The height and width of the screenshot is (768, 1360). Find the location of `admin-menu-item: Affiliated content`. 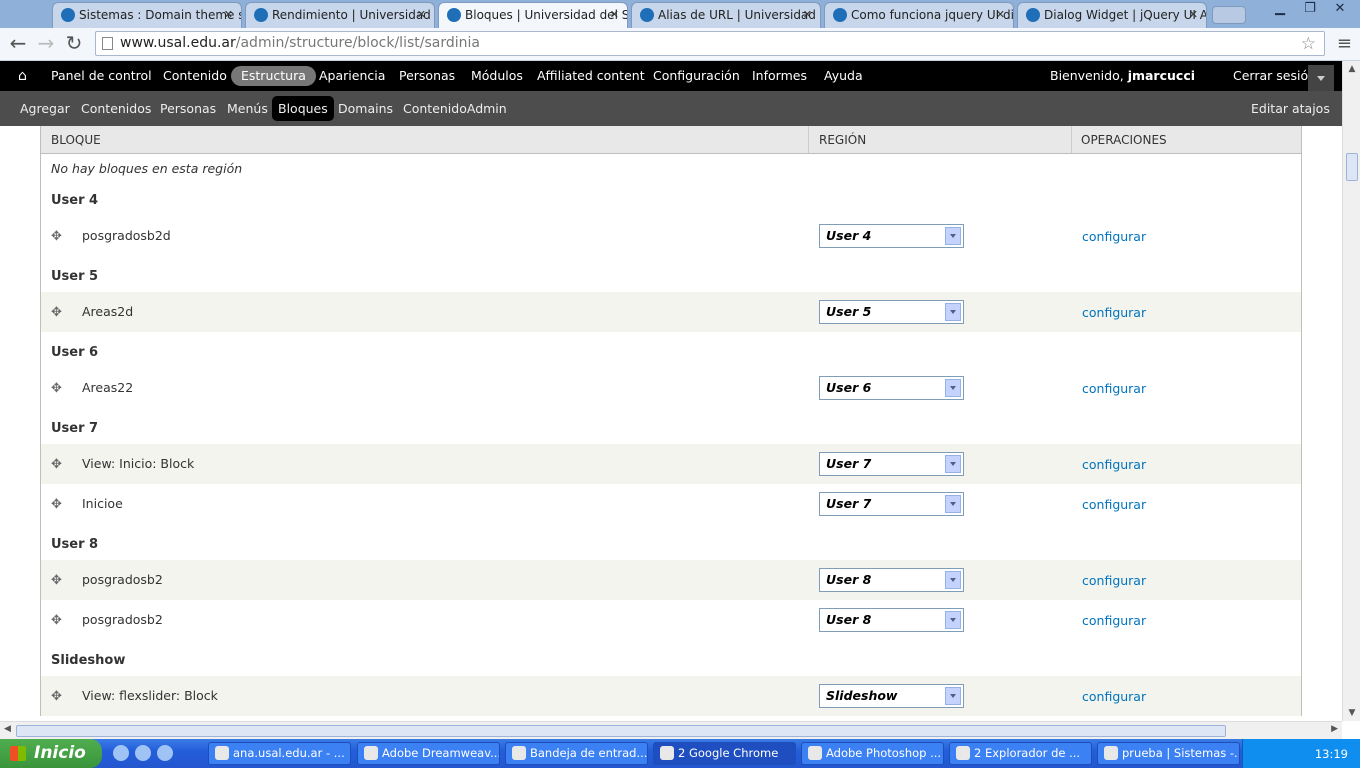

admin-menu-item: Affiliated content is located at coordinates (591, 75).